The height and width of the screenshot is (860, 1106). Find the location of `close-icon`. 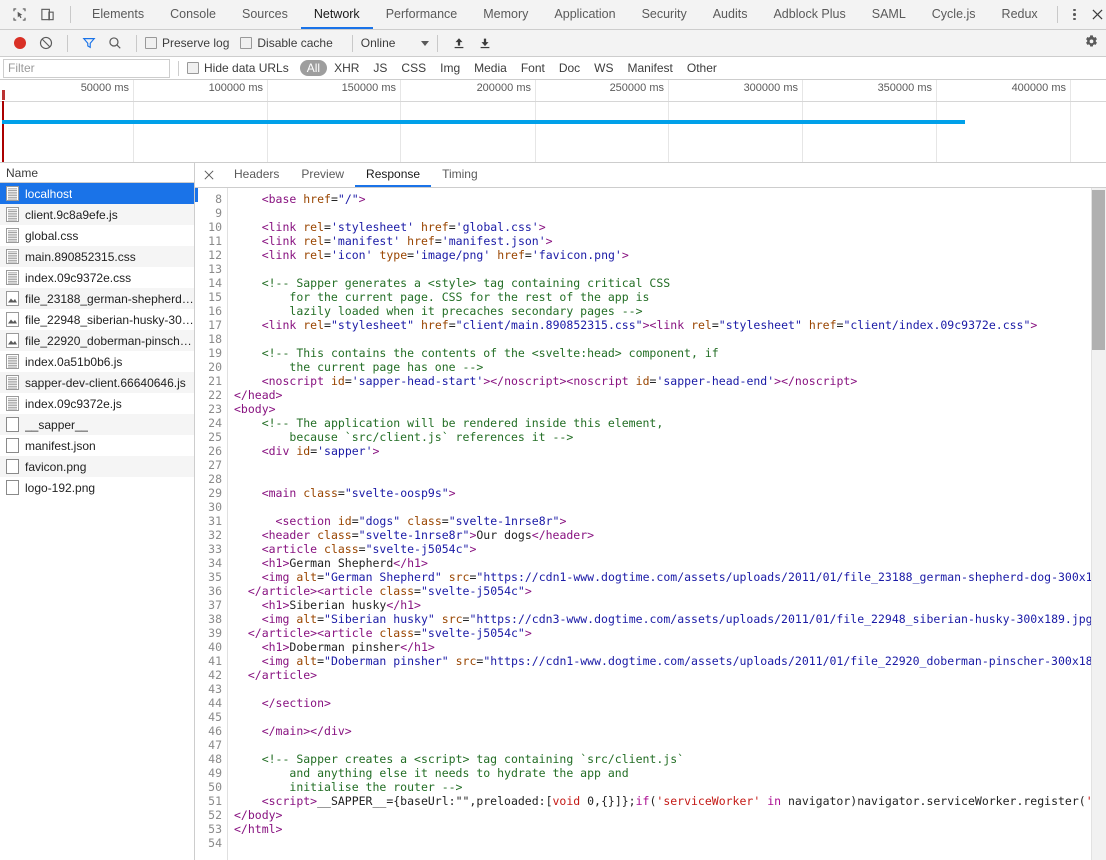

close-icon is located at coordinates (1096, 15).